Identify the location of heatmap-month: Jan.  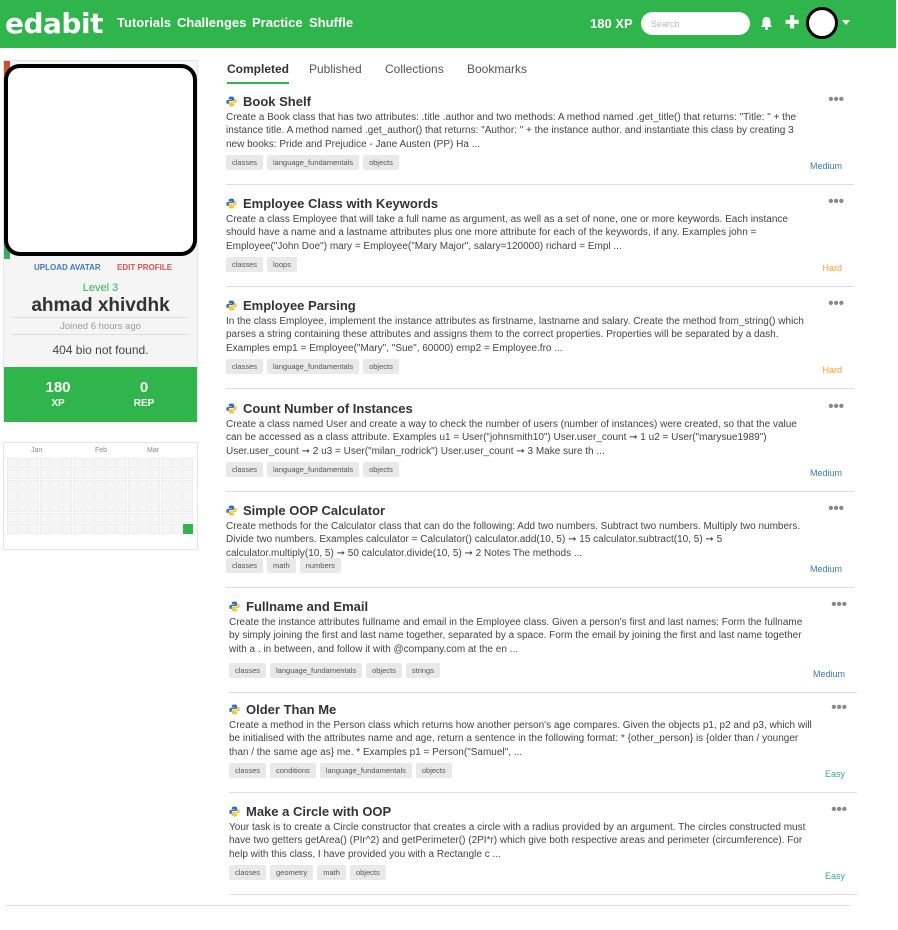
(37, 450).